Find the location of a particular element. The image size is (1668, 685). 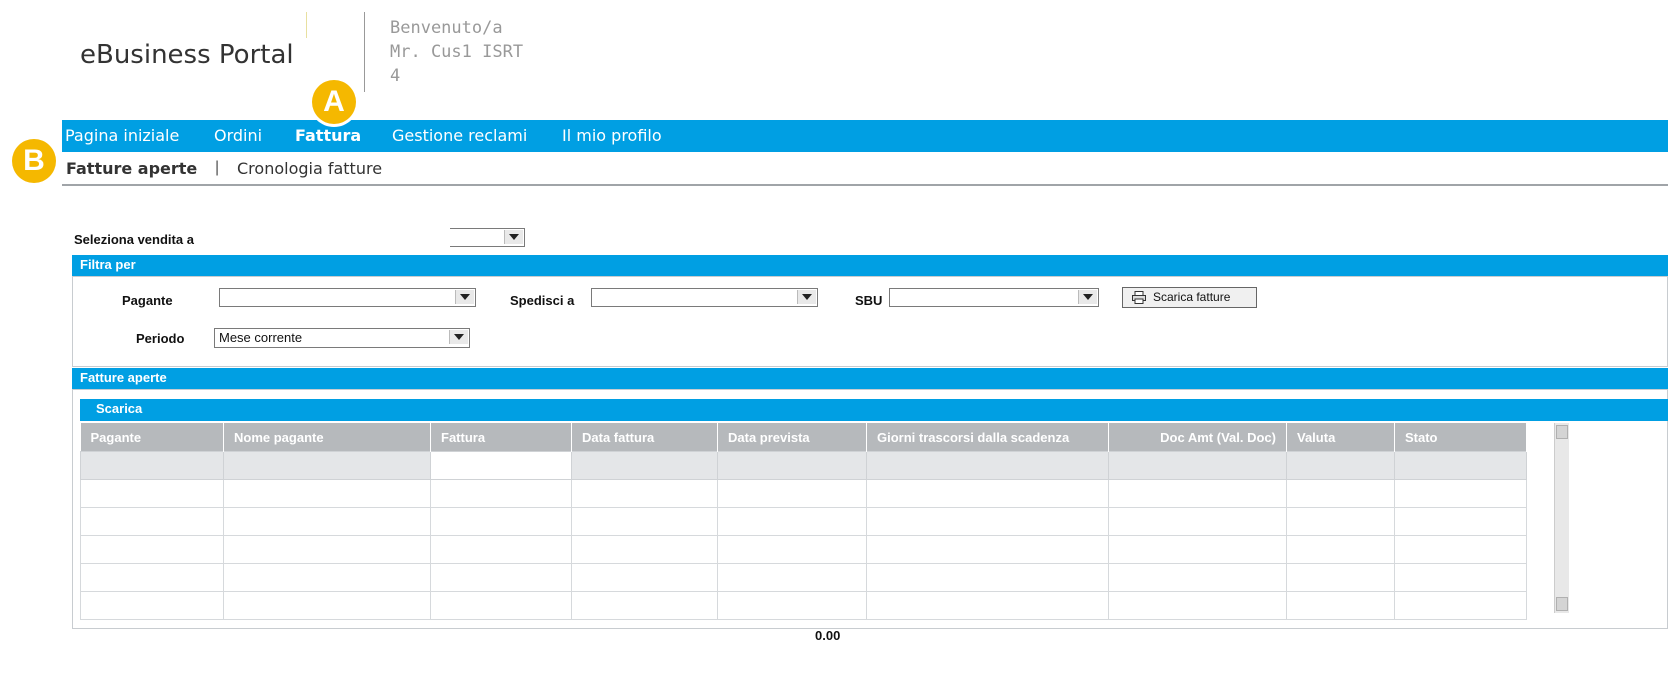

seleziona-vendita-label: Seleziona vendita a is located at coordinates (134, 239).